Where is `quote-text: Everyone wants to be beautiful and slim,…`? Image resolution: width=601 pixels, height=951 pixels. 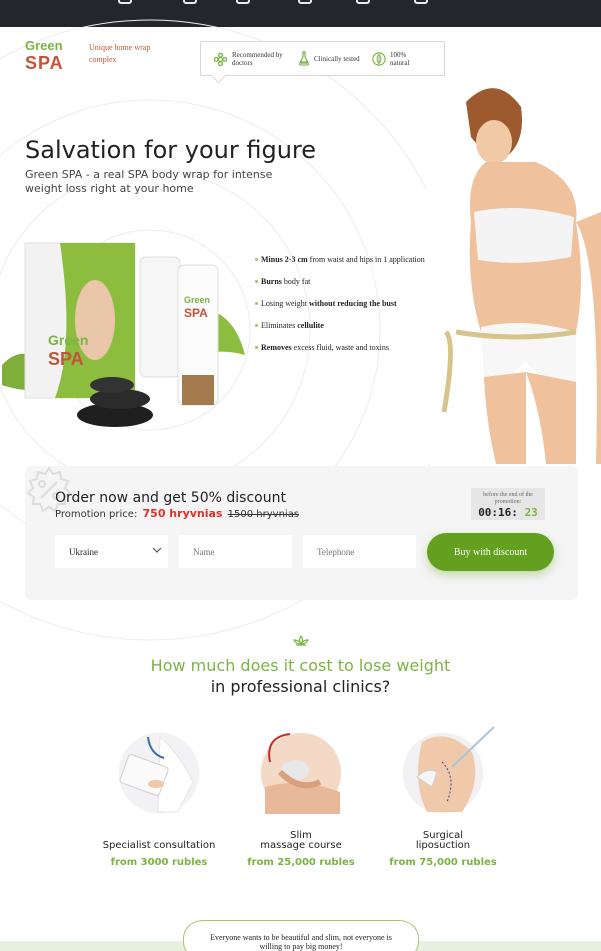
quote-text: Everyone wants to be beautiful and slim,… is located at coordinates (301, 942).